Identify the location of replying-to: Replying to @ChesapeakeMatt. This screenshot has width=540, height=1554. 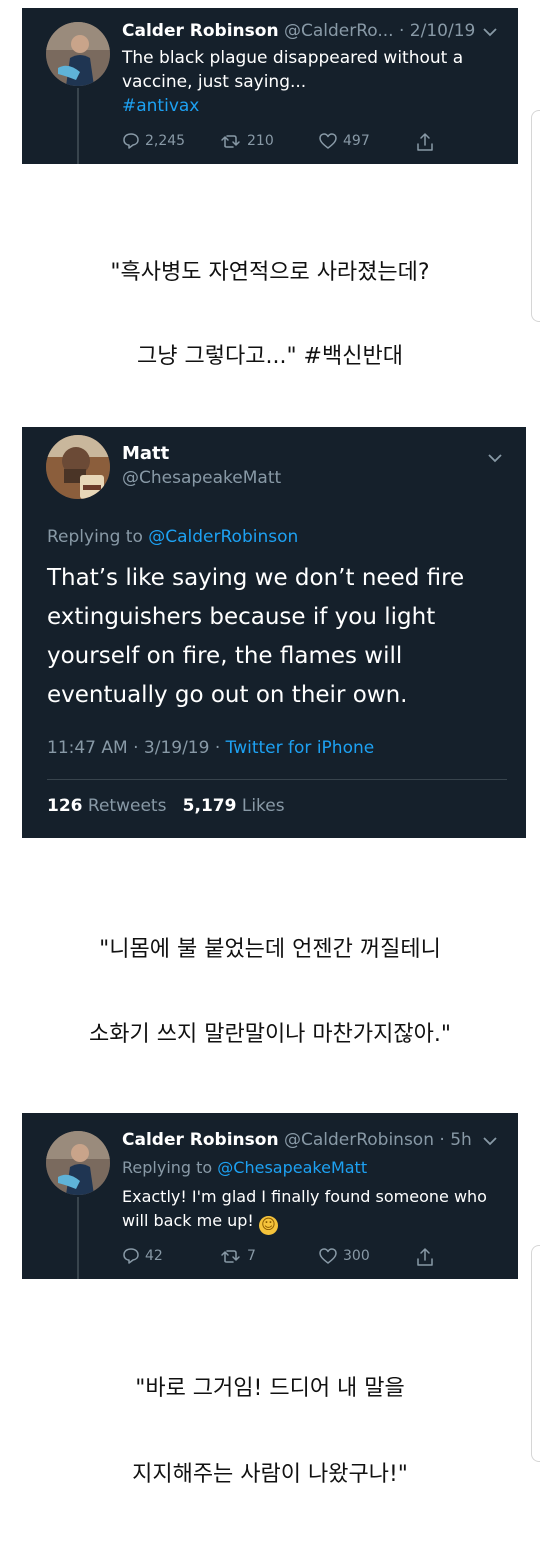
(244, 1168).